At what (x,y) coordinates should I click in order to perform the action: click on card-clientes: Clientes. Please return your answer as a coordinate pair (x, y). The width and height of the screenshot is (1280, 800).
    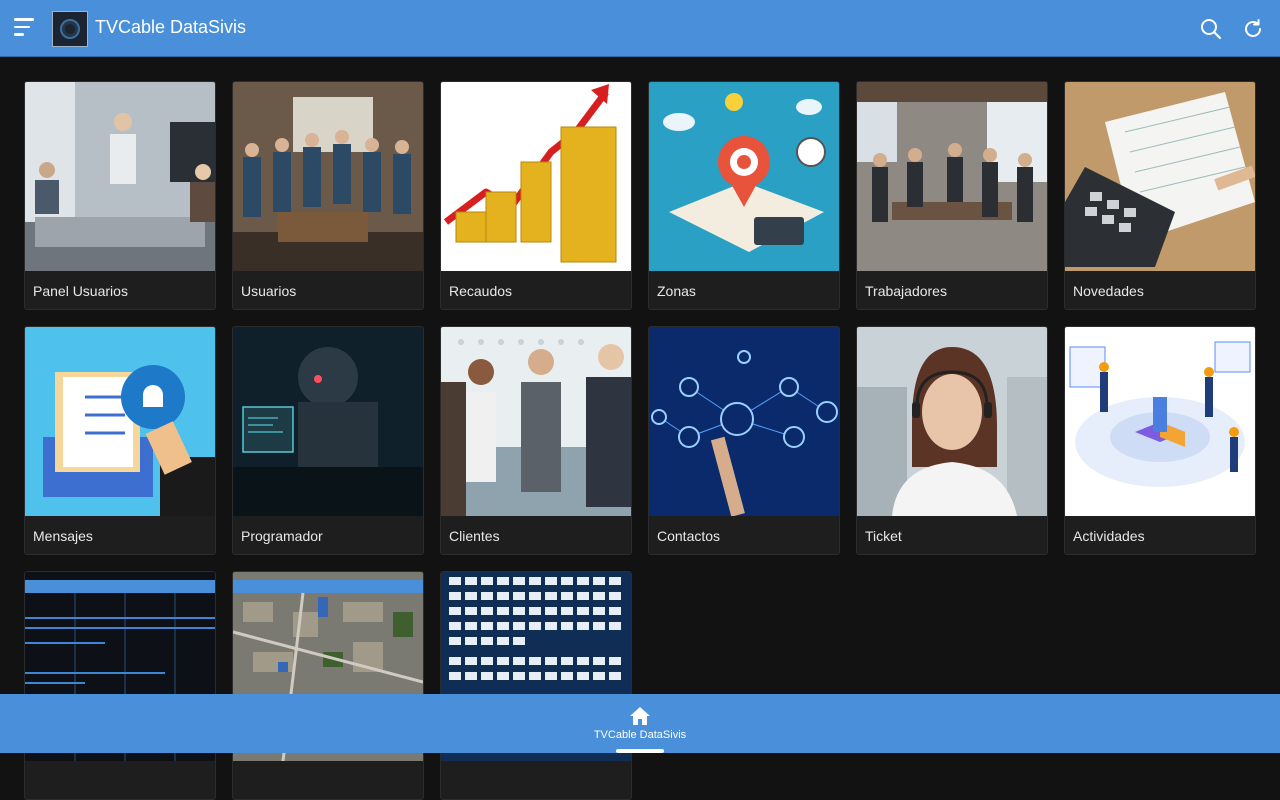
    Looking at the image, I should click on (536, 440).